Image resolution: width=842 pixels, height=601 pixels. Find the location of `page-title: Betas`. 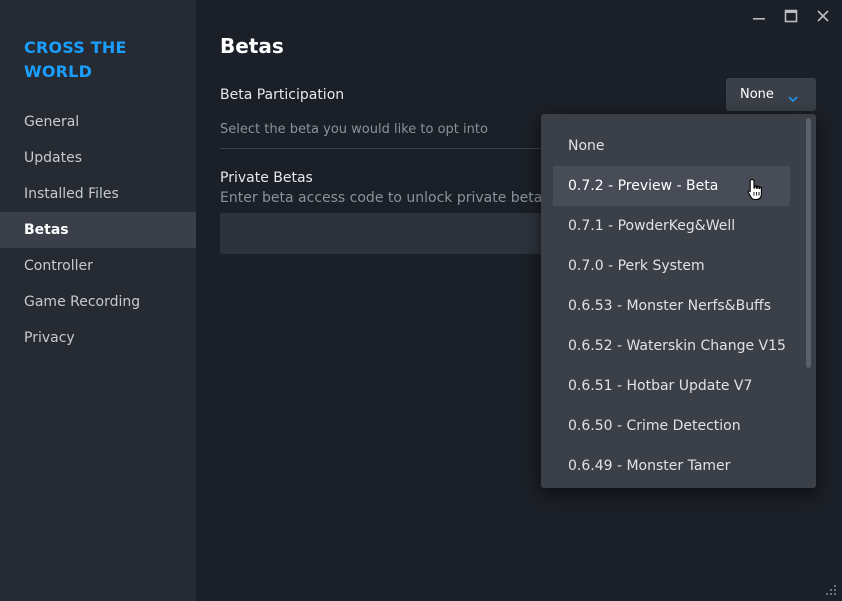

page-title: Betas is located at coordinates (252, 46).